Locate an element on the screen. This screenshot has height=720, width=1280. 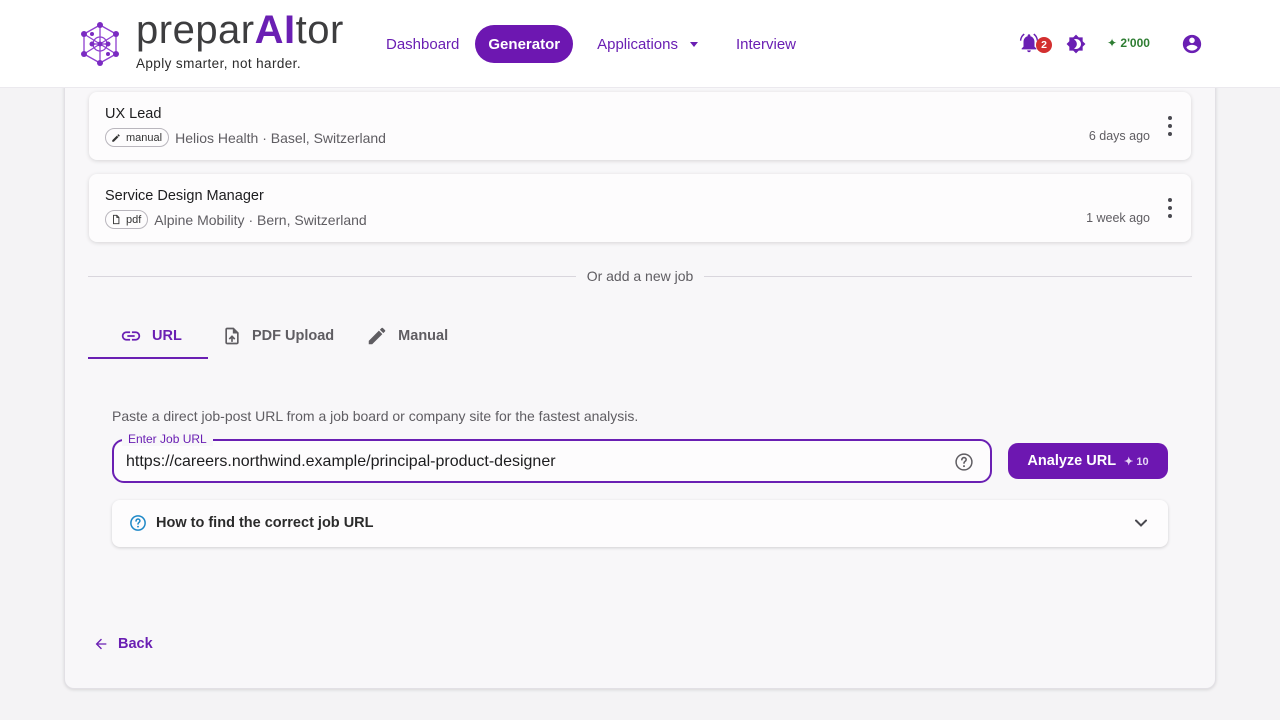
brand-prefix: prepar is located at coordinates (195, 30).